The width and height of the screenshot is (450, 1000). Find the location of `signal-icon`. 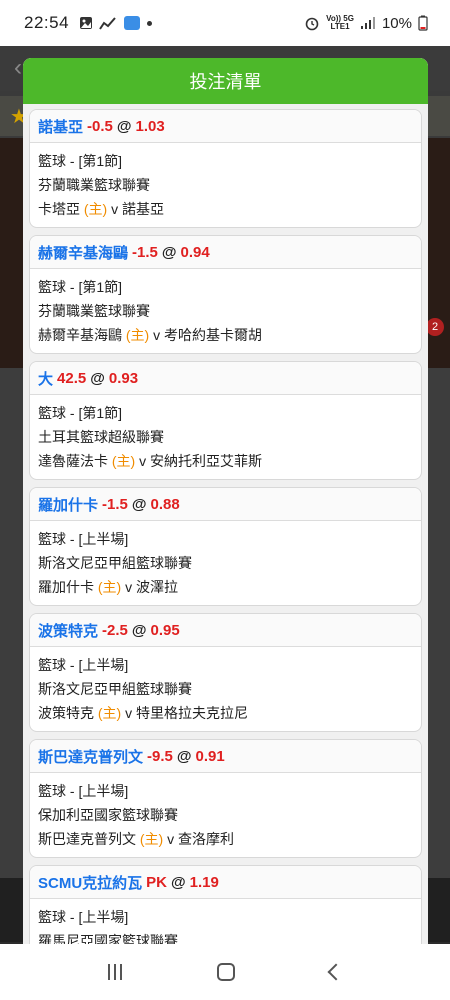

signal-icon is located at coordinates (367, 23).